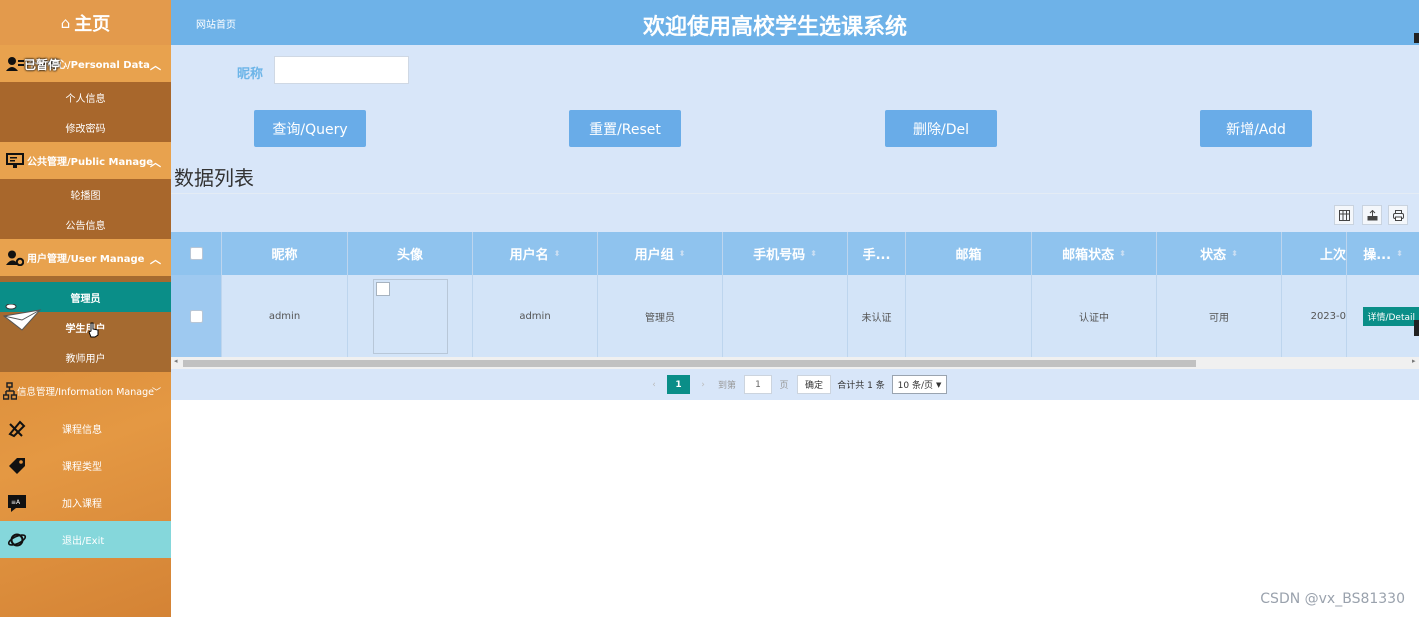 The image size is (1419, 617). I want to click on page-title: 欢迎使用高校学生选课系统, so click(774, 27).